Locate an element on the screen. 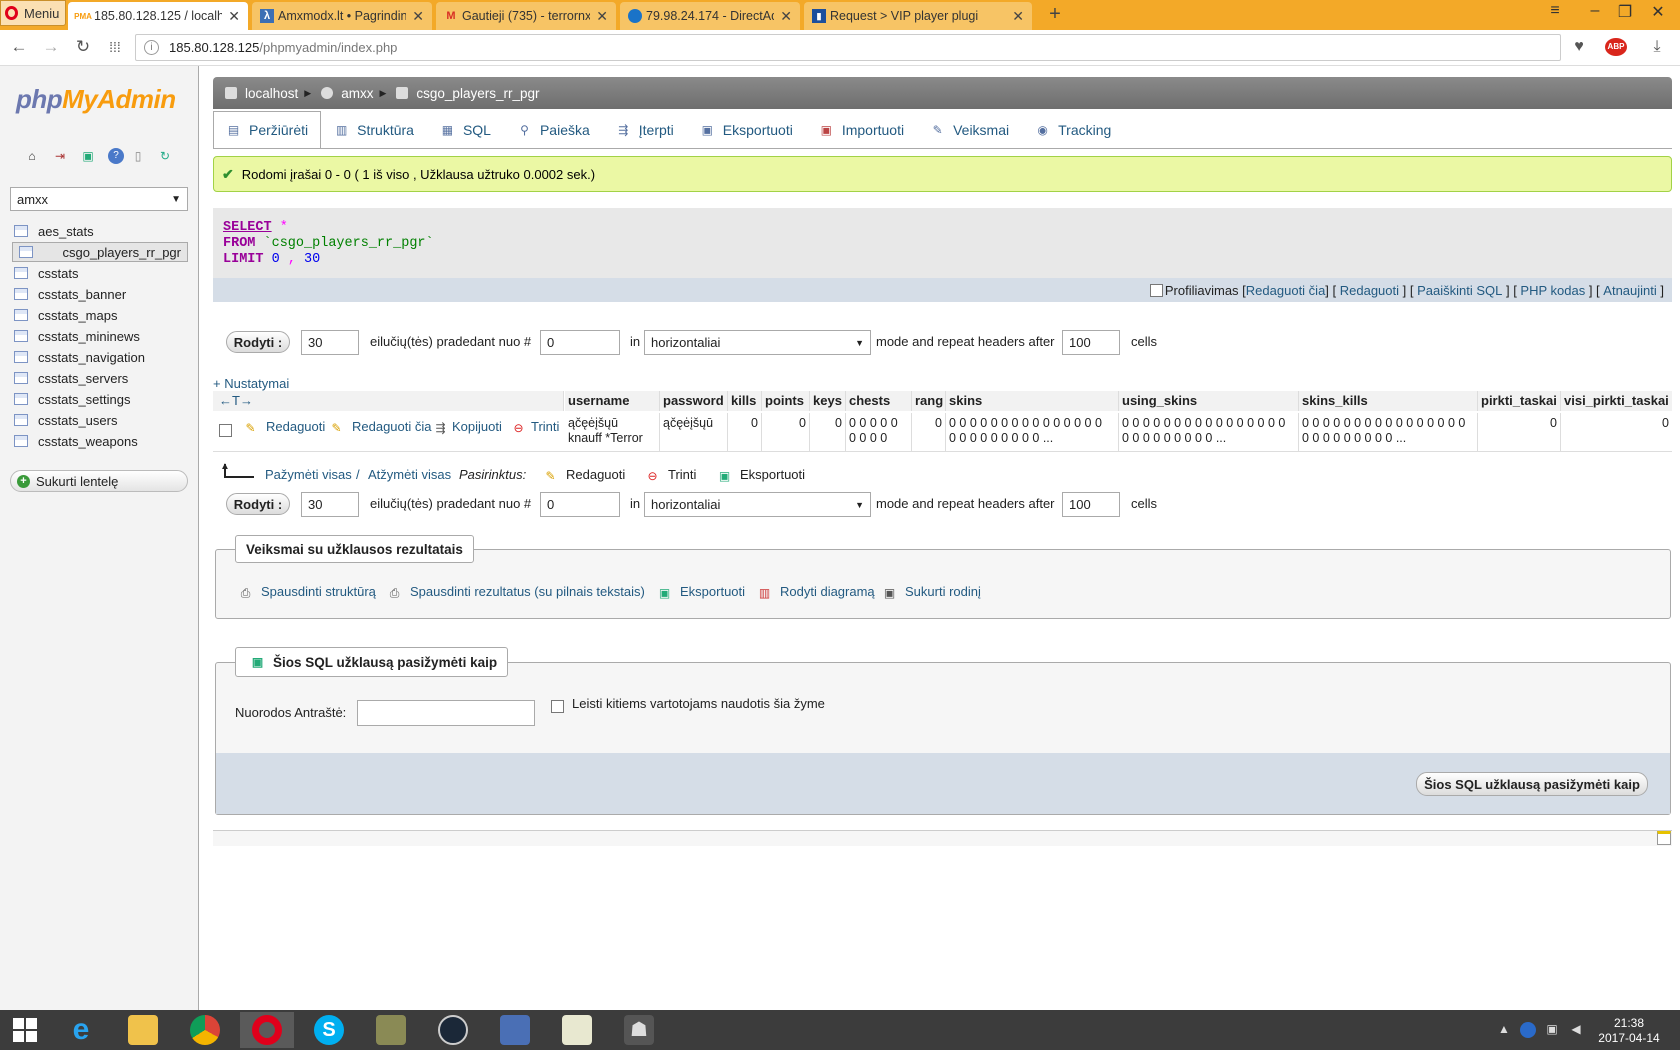  column-header-skins: skins is located at coordinates (1032, 401).